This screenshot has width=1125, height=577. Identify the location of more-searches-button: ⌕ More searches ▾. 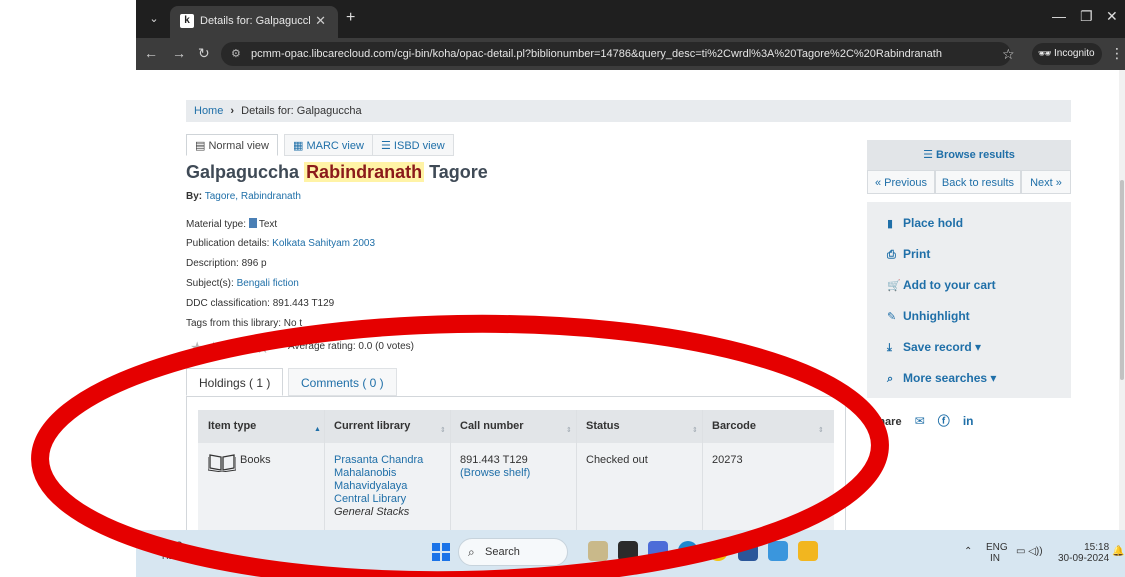
(941, 378).